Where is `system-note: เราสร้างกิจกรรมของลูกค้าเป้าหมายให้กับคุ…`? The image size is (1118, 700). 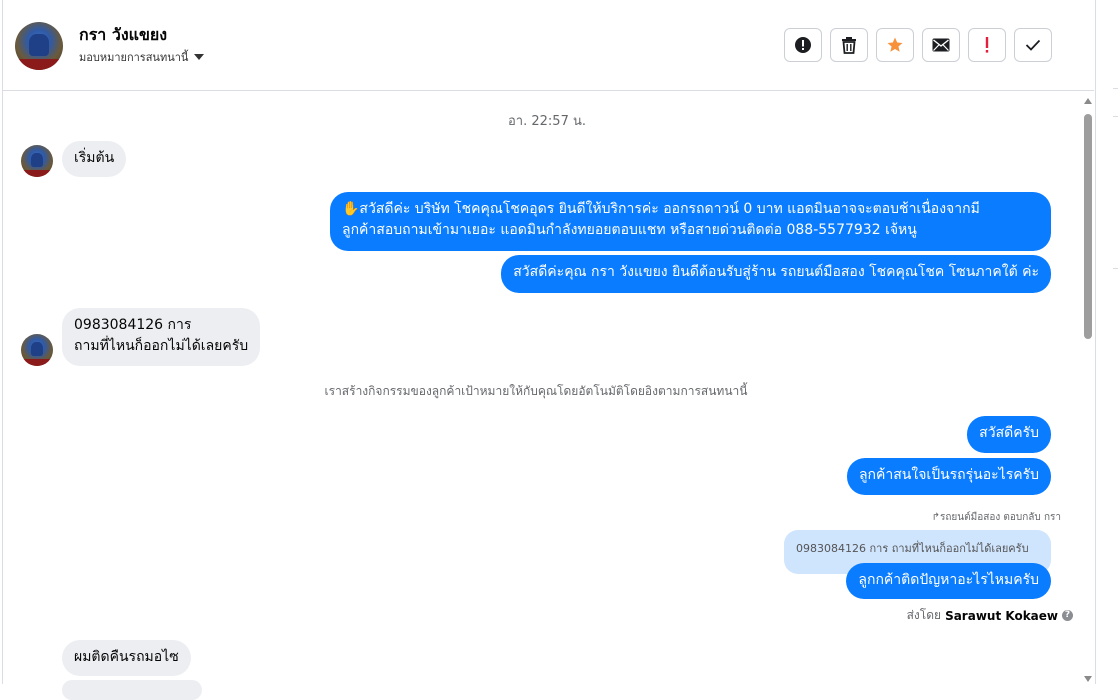
system-note: เราสร้างกิจกรรมของลูกค้าเป้าหมายให้กับคุ… is located at coordinates (536, 391).